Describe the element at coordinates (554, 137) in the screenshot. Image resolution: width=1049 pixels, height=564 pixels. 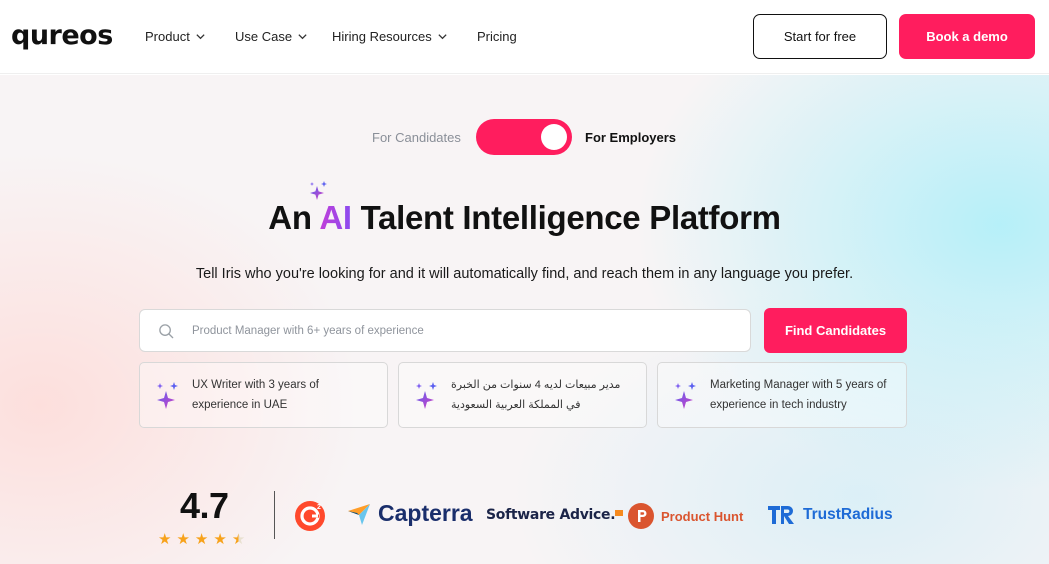
I see `toggle-knob` at that location.